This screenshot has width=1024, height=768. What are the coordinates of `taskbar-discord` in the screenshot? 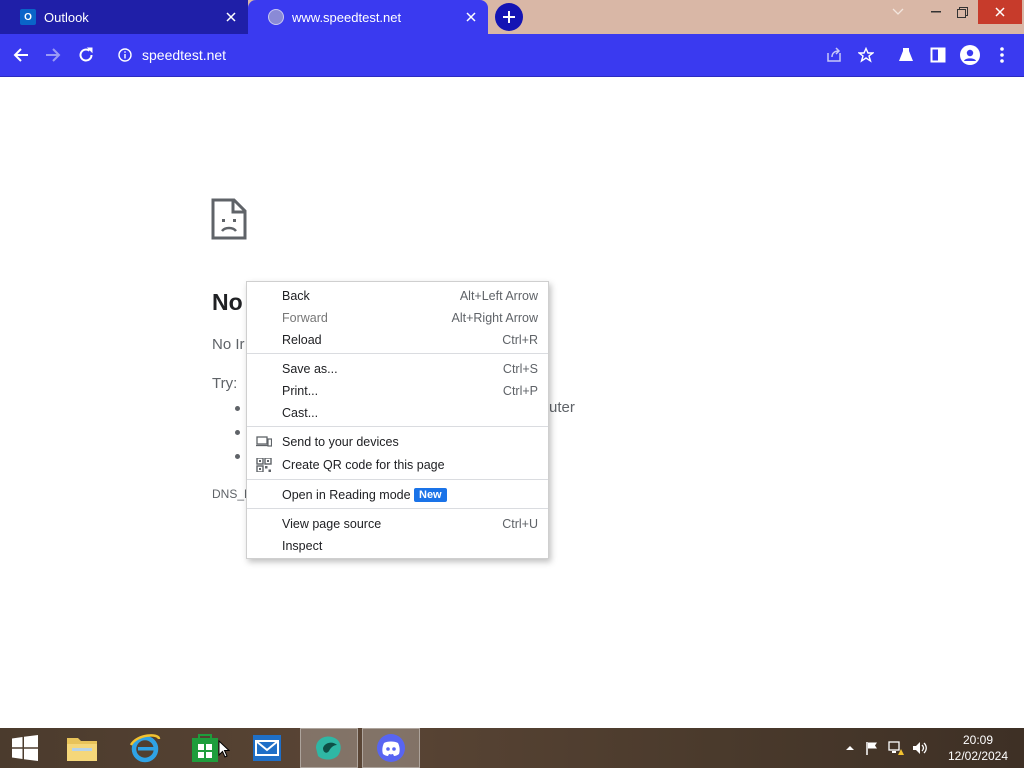 It's located at (391, 748).